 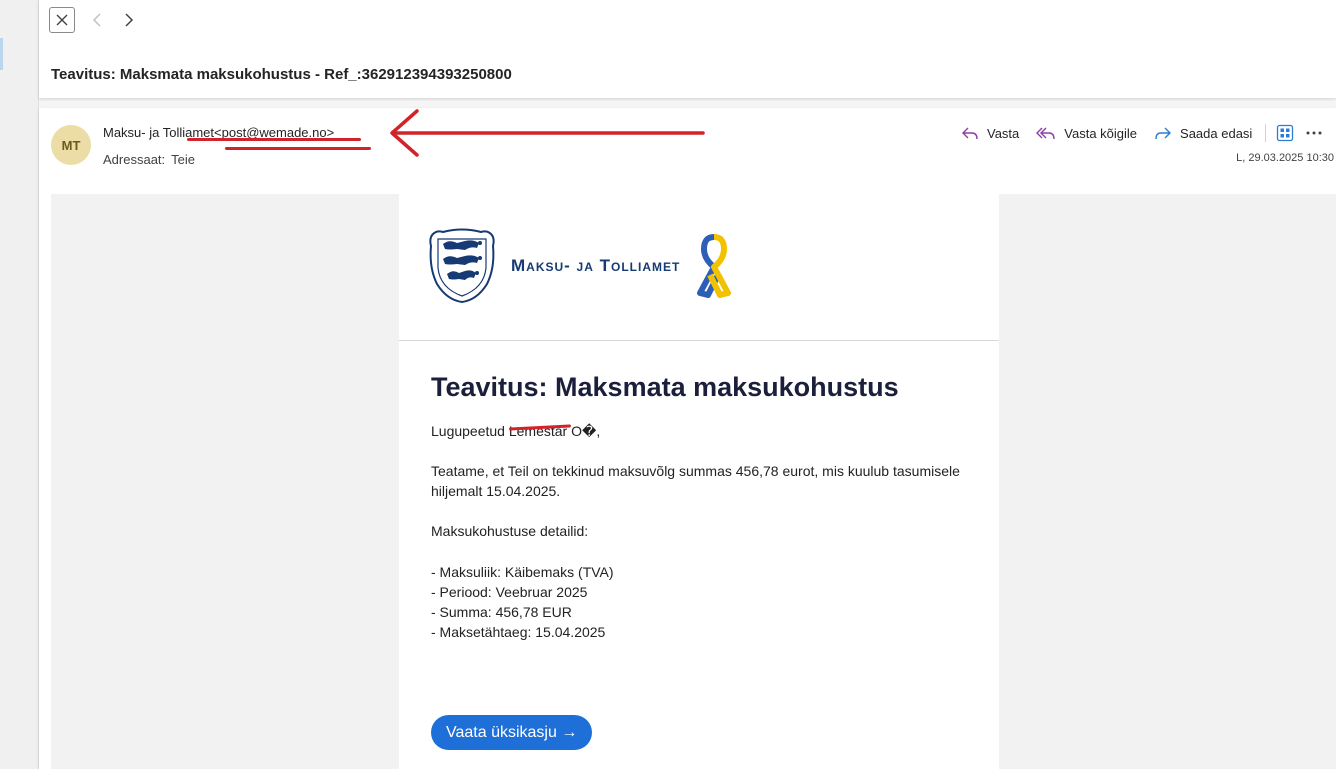 What do you see at coordinates (510, 531) in the screenshot?
I see `details-heading: Maksukohustuse detailid:` at bounding box center [510, 531].